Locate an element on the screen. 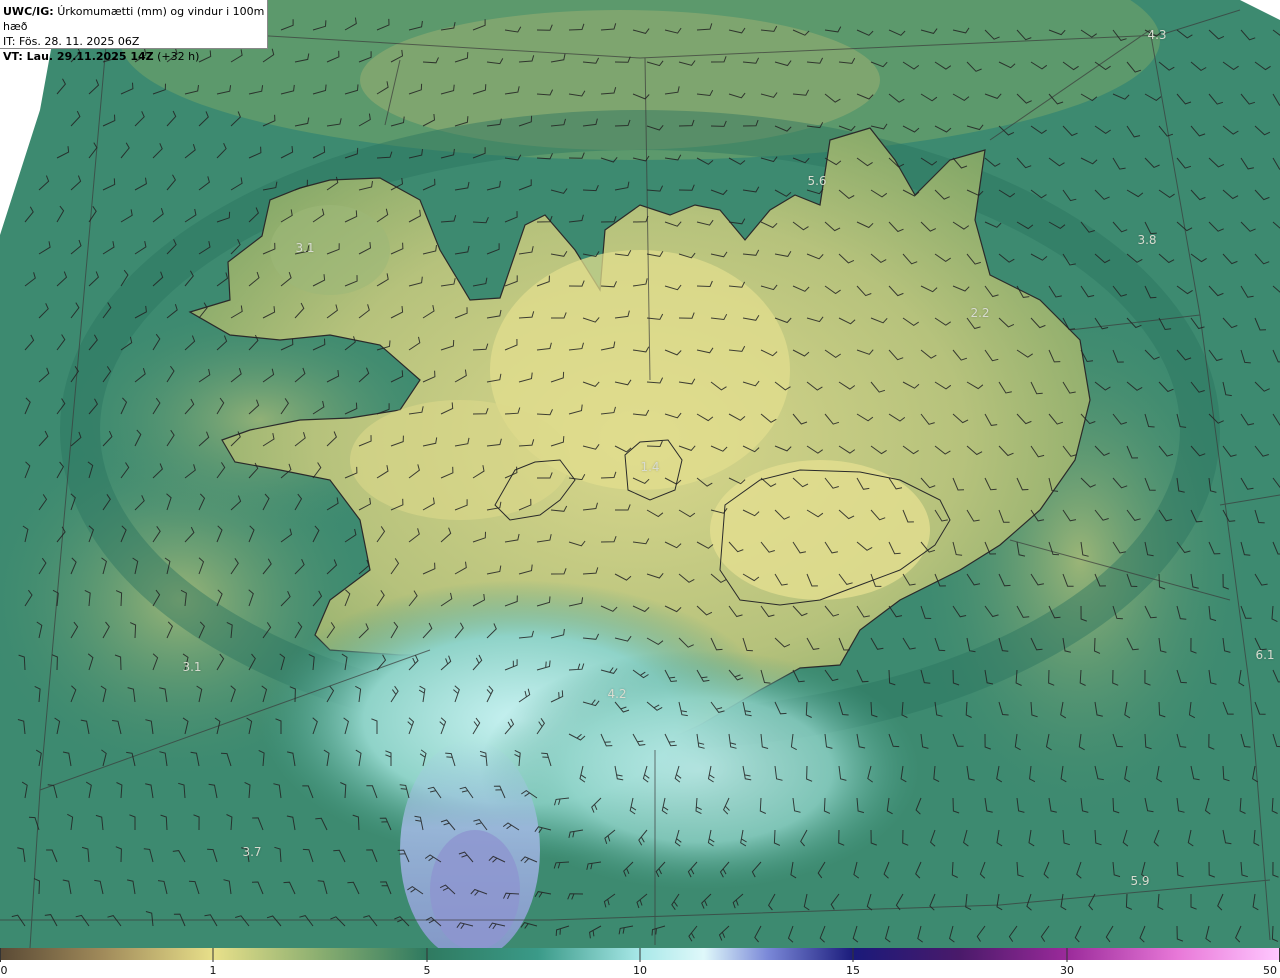  value-label: 3.7 is located at coordinates (252, 852).